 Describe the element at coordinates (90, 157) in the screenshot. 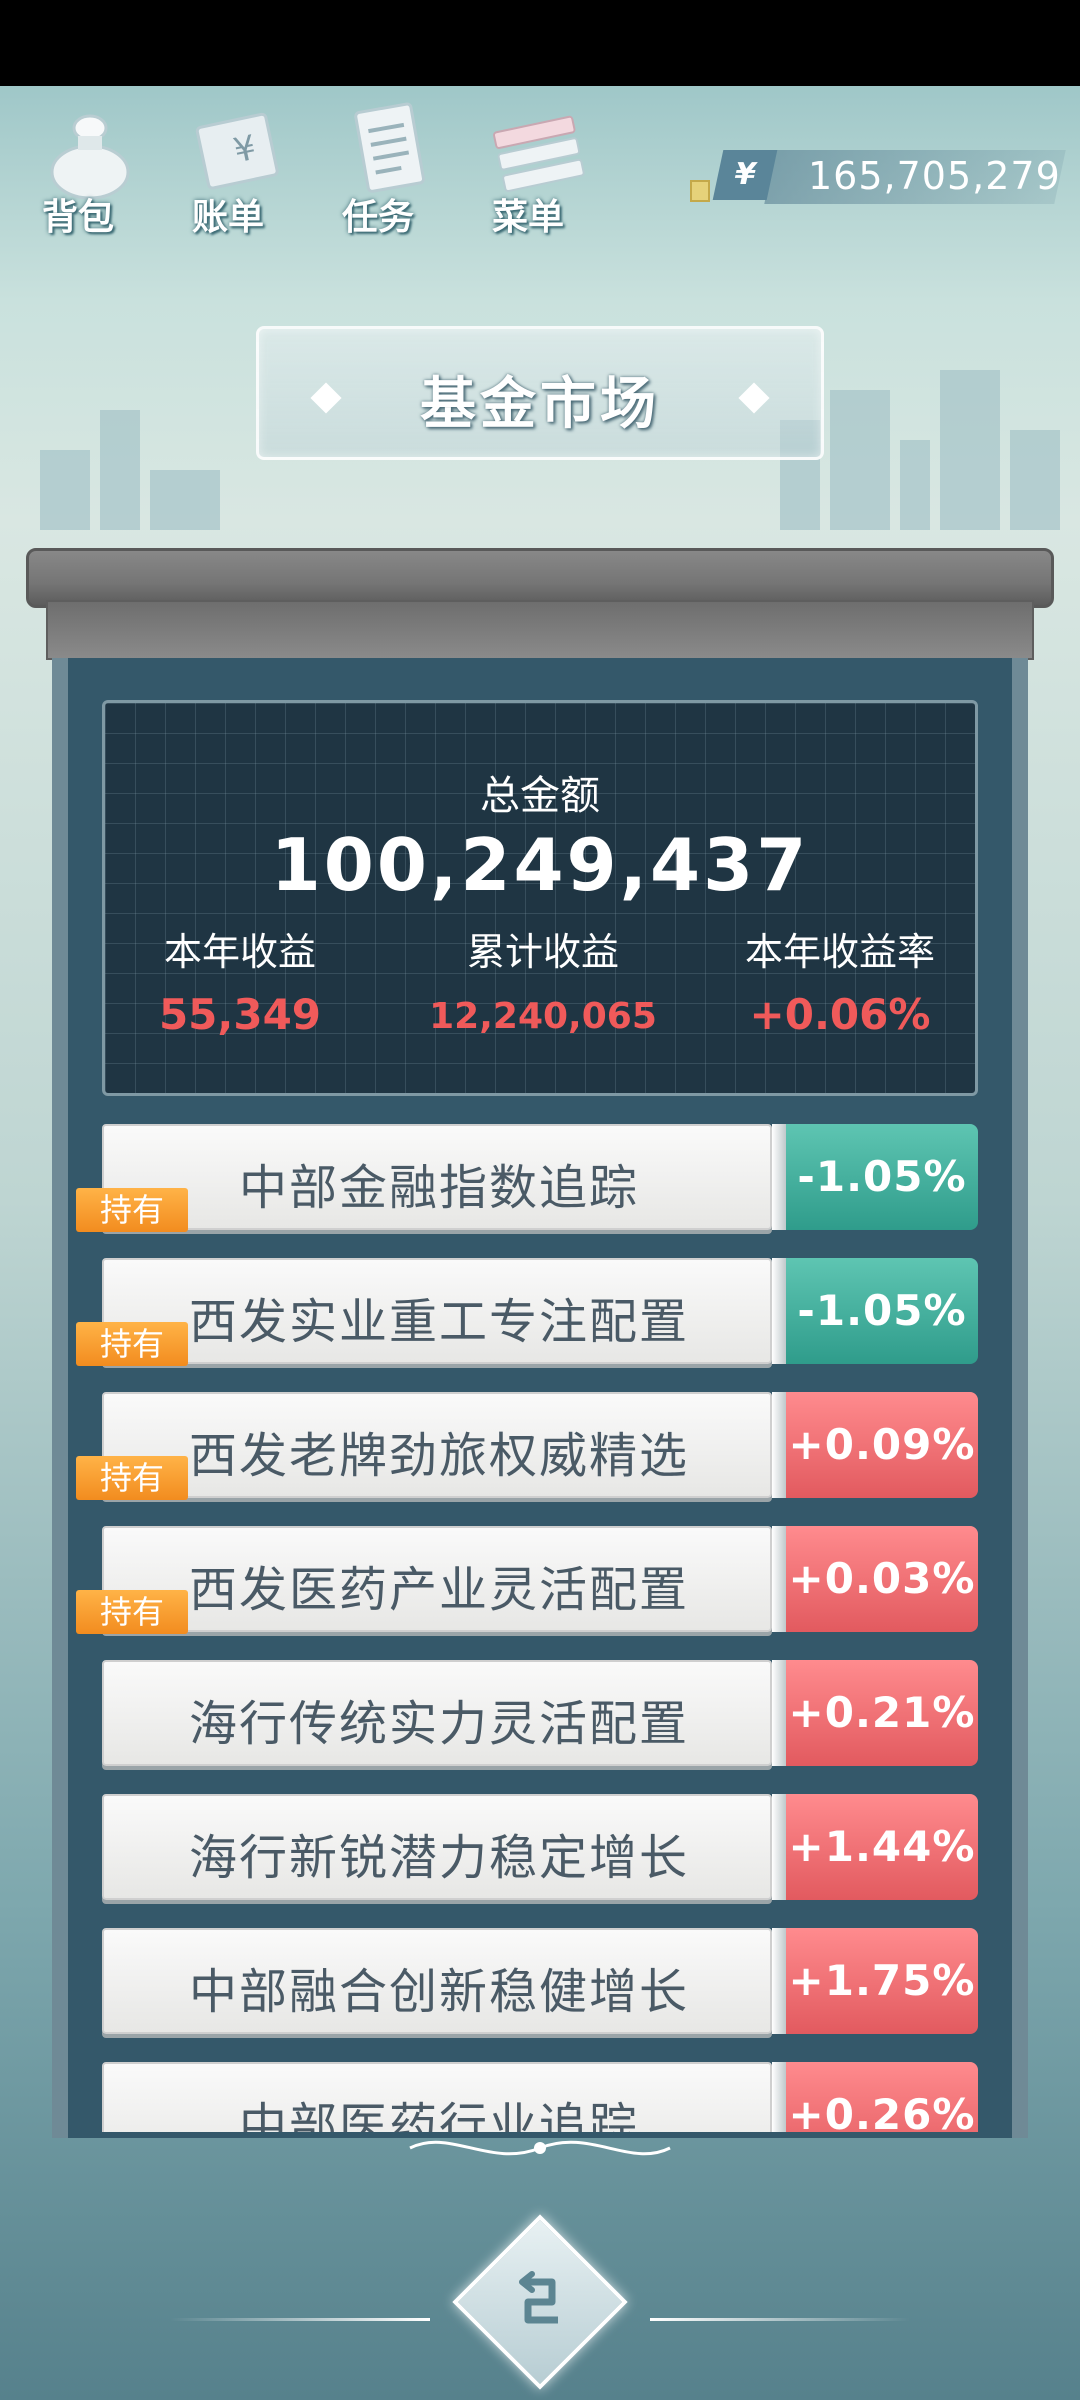

I see `bag-icon` at that location.